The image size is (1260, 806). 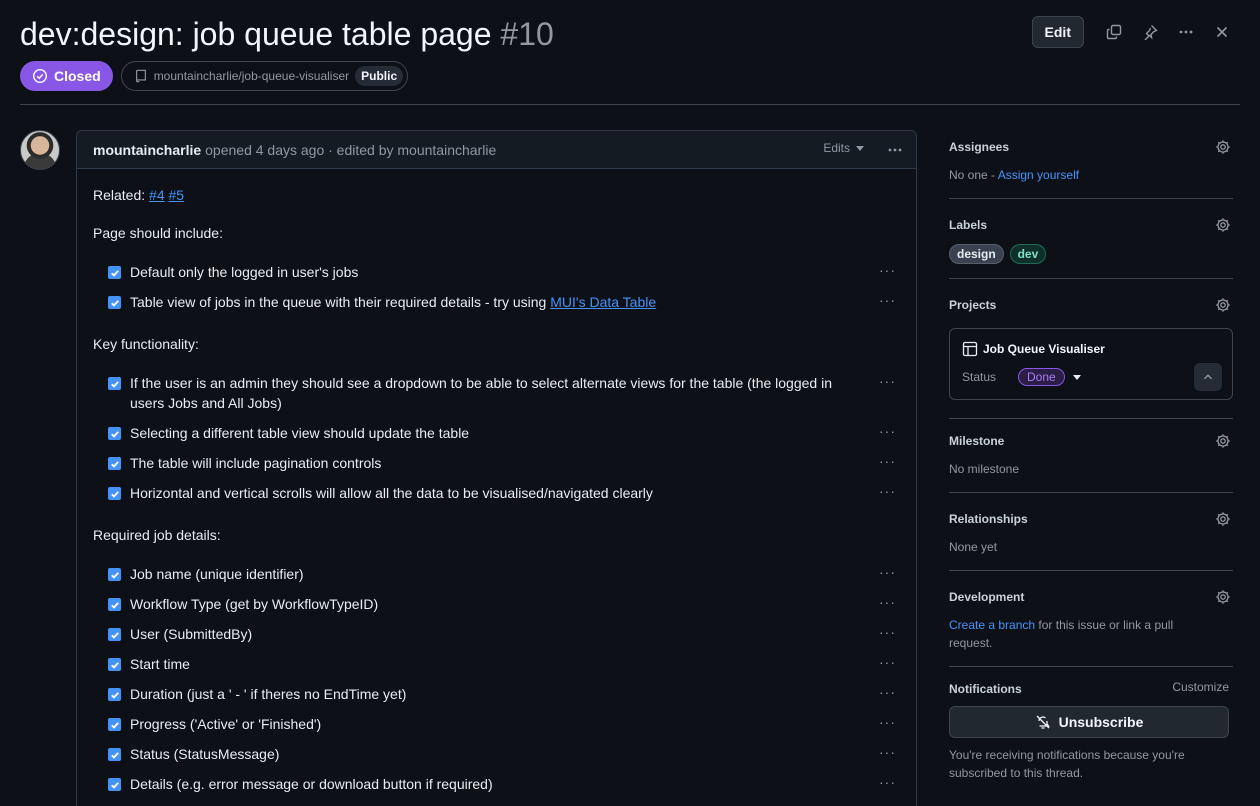 I want to click on assignees-value: No one - Assign yourself, so click(x=1091, y=175).